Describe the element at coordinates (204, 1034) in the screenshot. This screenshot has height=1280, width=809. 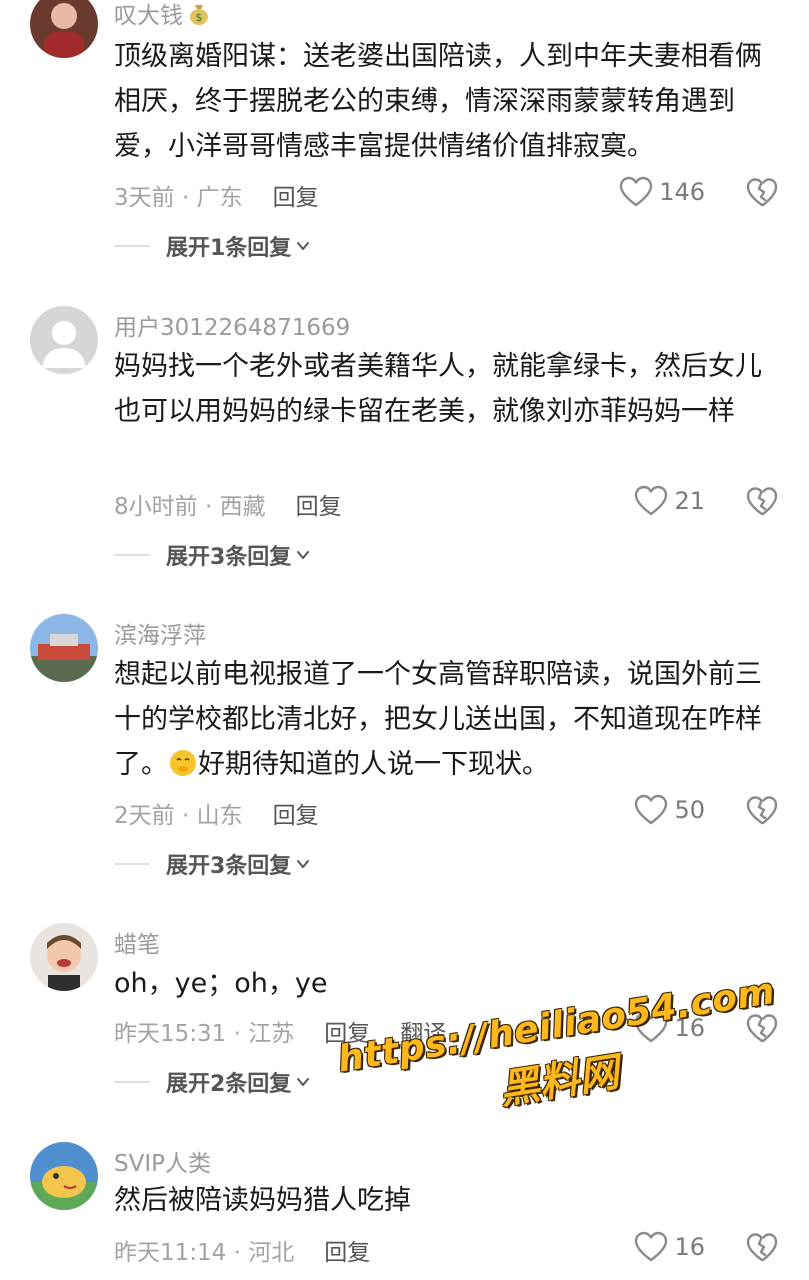
I see `time-location: 昨天15:31 · 江苏` at that location.